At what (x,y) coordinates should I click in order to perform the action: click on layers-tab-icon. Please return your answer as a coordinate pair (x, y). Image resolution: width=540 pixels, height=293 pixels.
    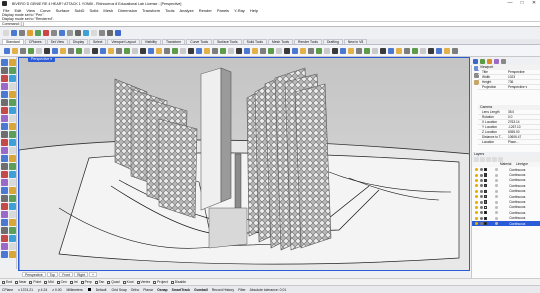
    Looking at the image, I should click on (482, 61).